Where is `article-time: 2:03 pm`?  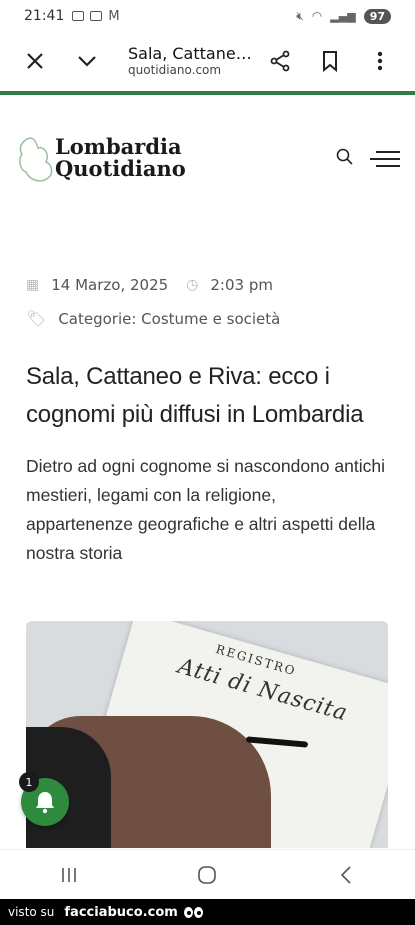 article-time: 2:03 pm is located at coordinates (241, 285).